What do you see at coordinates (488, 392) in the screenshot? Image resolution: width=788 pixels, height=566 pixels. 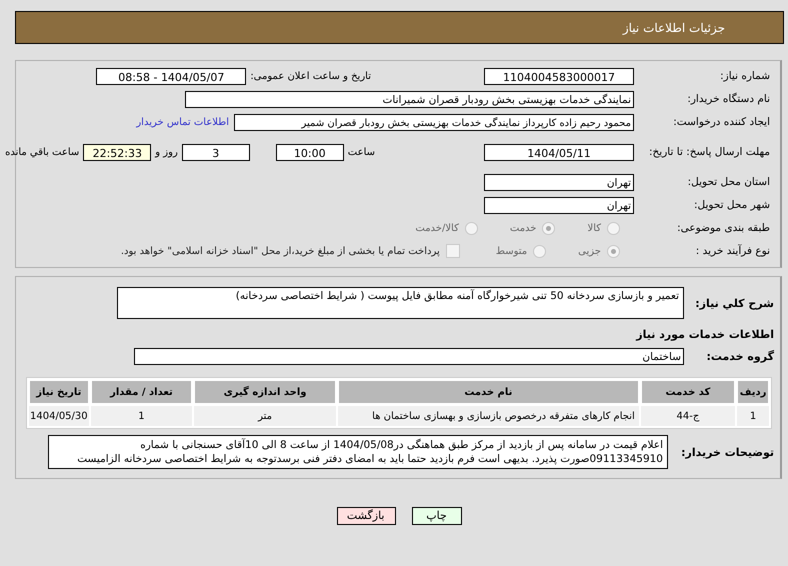 I see `column-header: نام خدمت` at bounding box center [488, 392].